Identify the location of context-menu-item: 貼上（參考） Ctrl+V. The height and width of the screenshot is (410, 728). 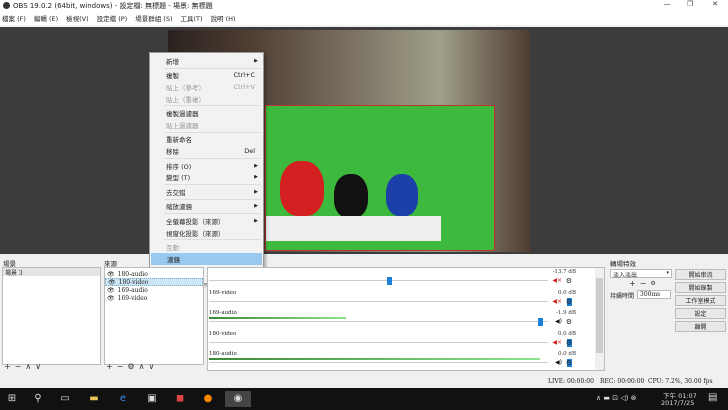
(206, 87).